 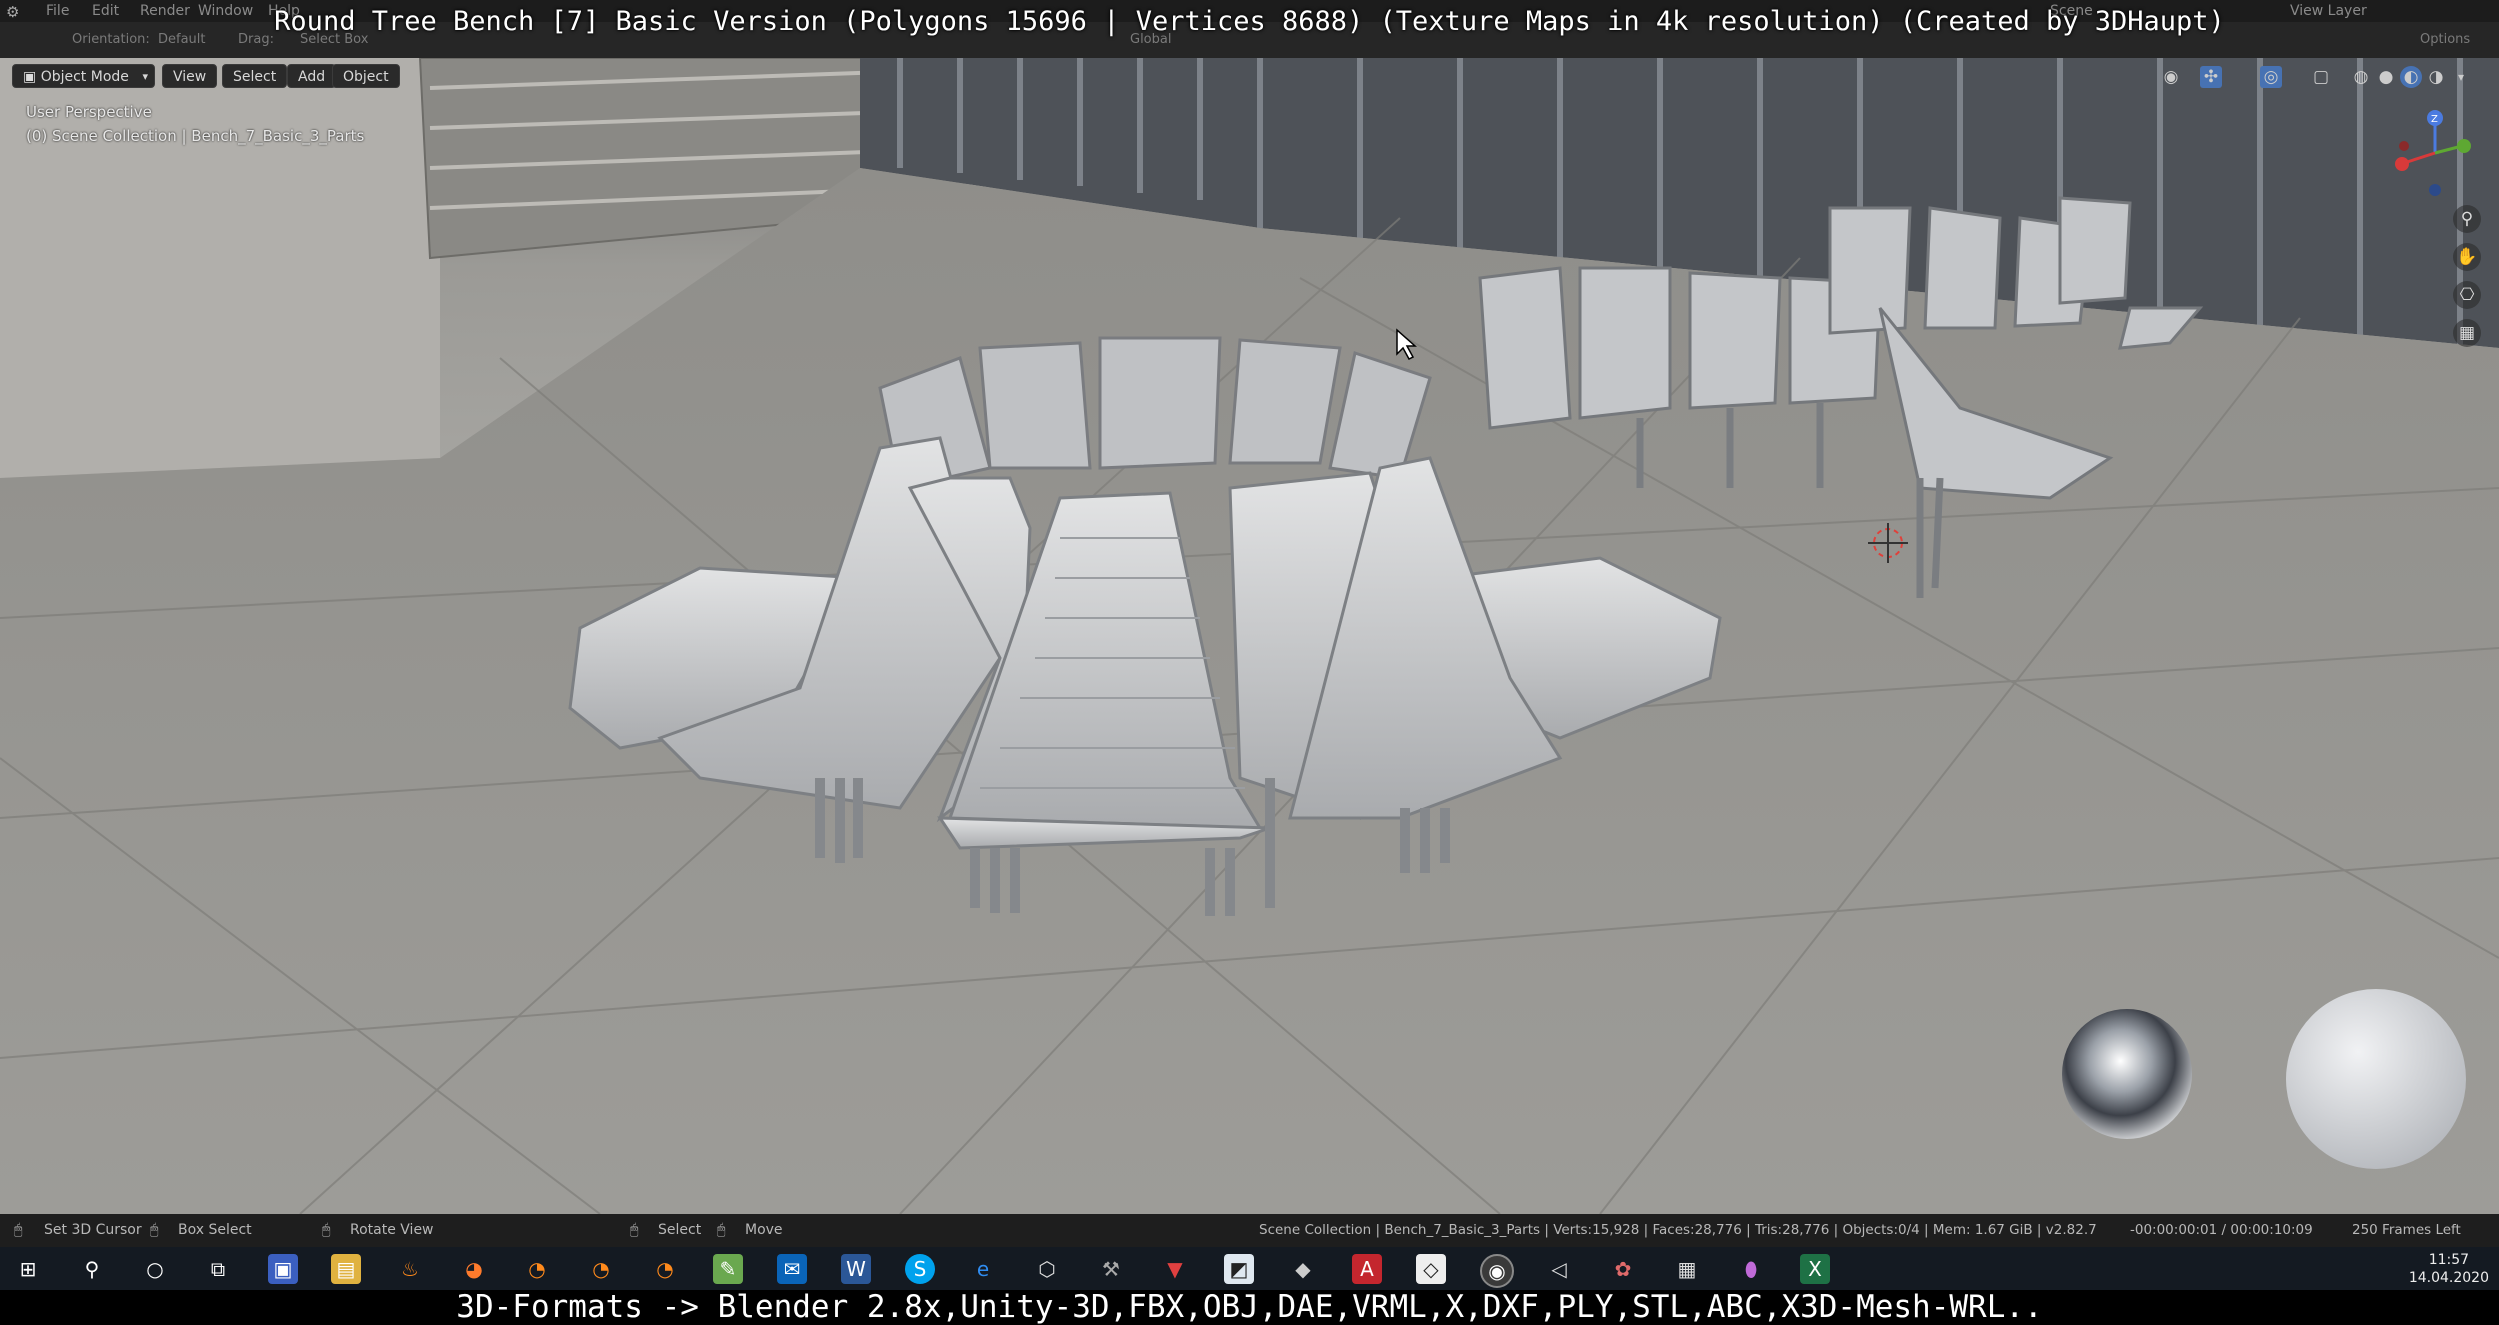 I want to click on outlook-icon: ✉, so click(x=792, y=1269).